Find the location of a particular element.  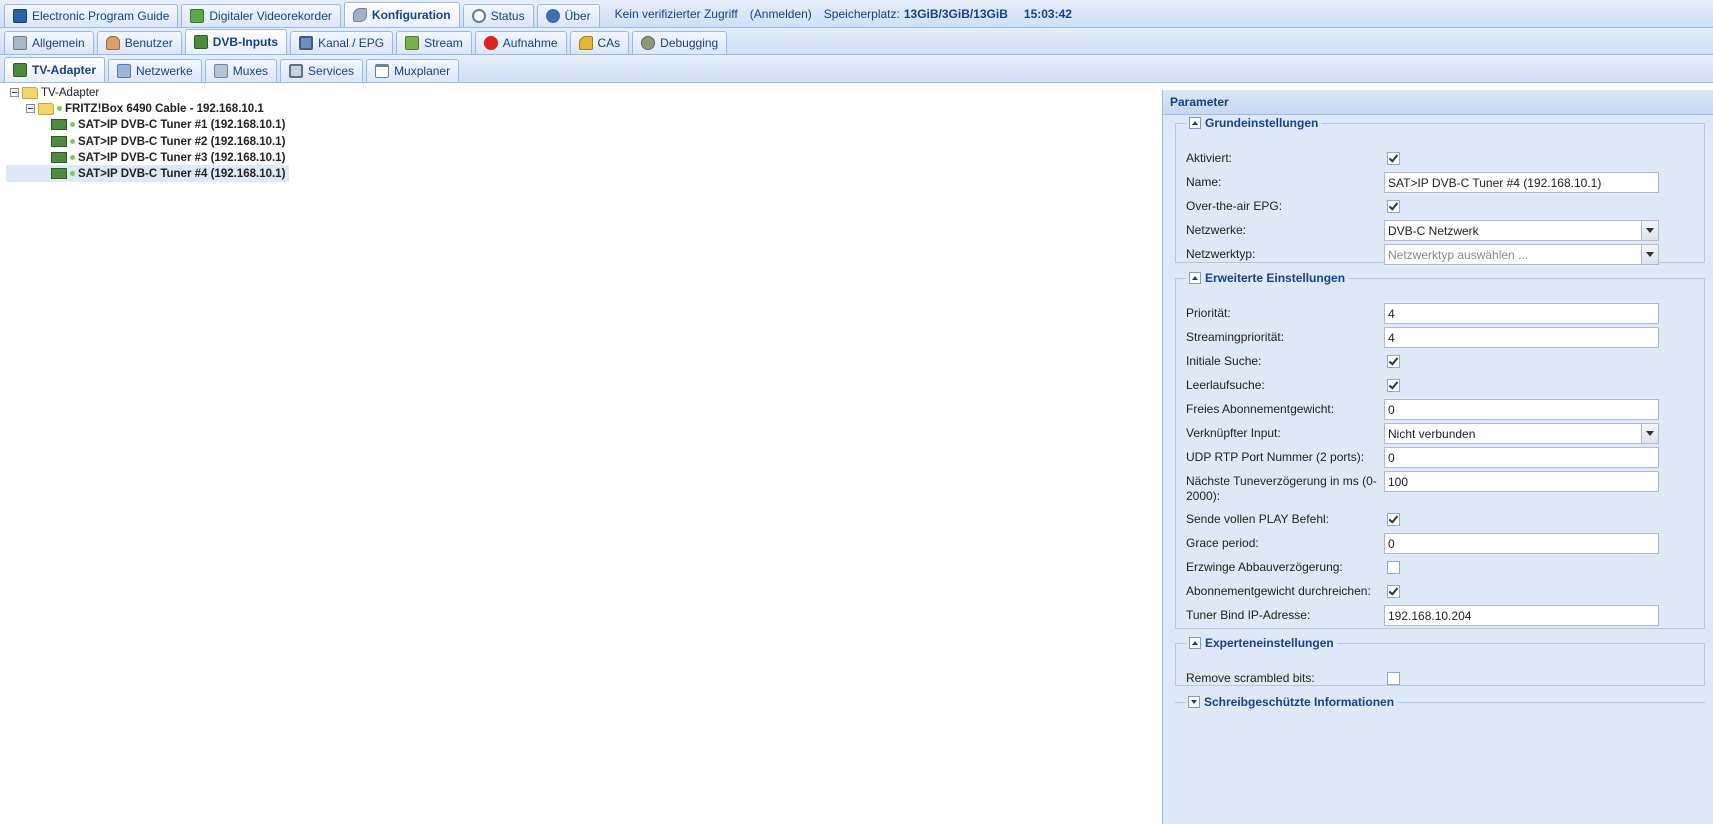

row-bind-ip: Tuner Bind IP-Adresse: is located at coordinates (1441, 616).